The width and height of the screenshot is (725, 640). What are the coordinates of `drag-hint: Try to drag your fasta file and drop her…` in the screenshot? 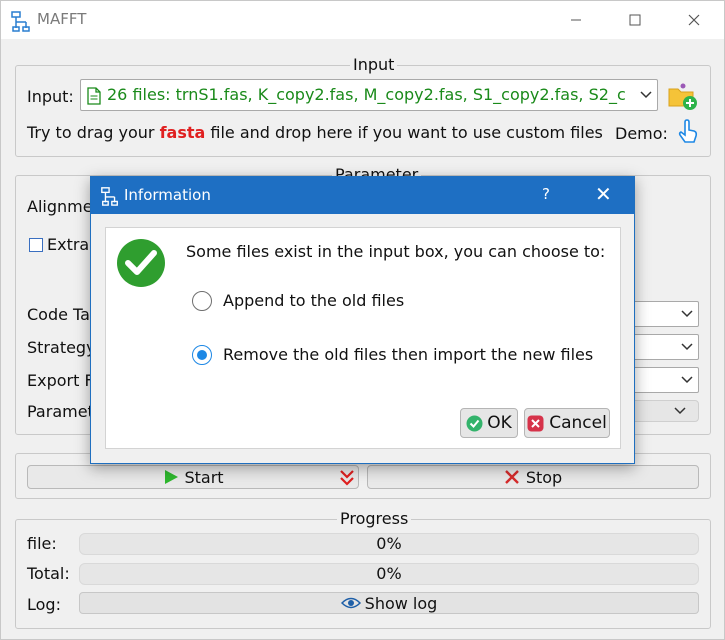 It's located at (315, 133).